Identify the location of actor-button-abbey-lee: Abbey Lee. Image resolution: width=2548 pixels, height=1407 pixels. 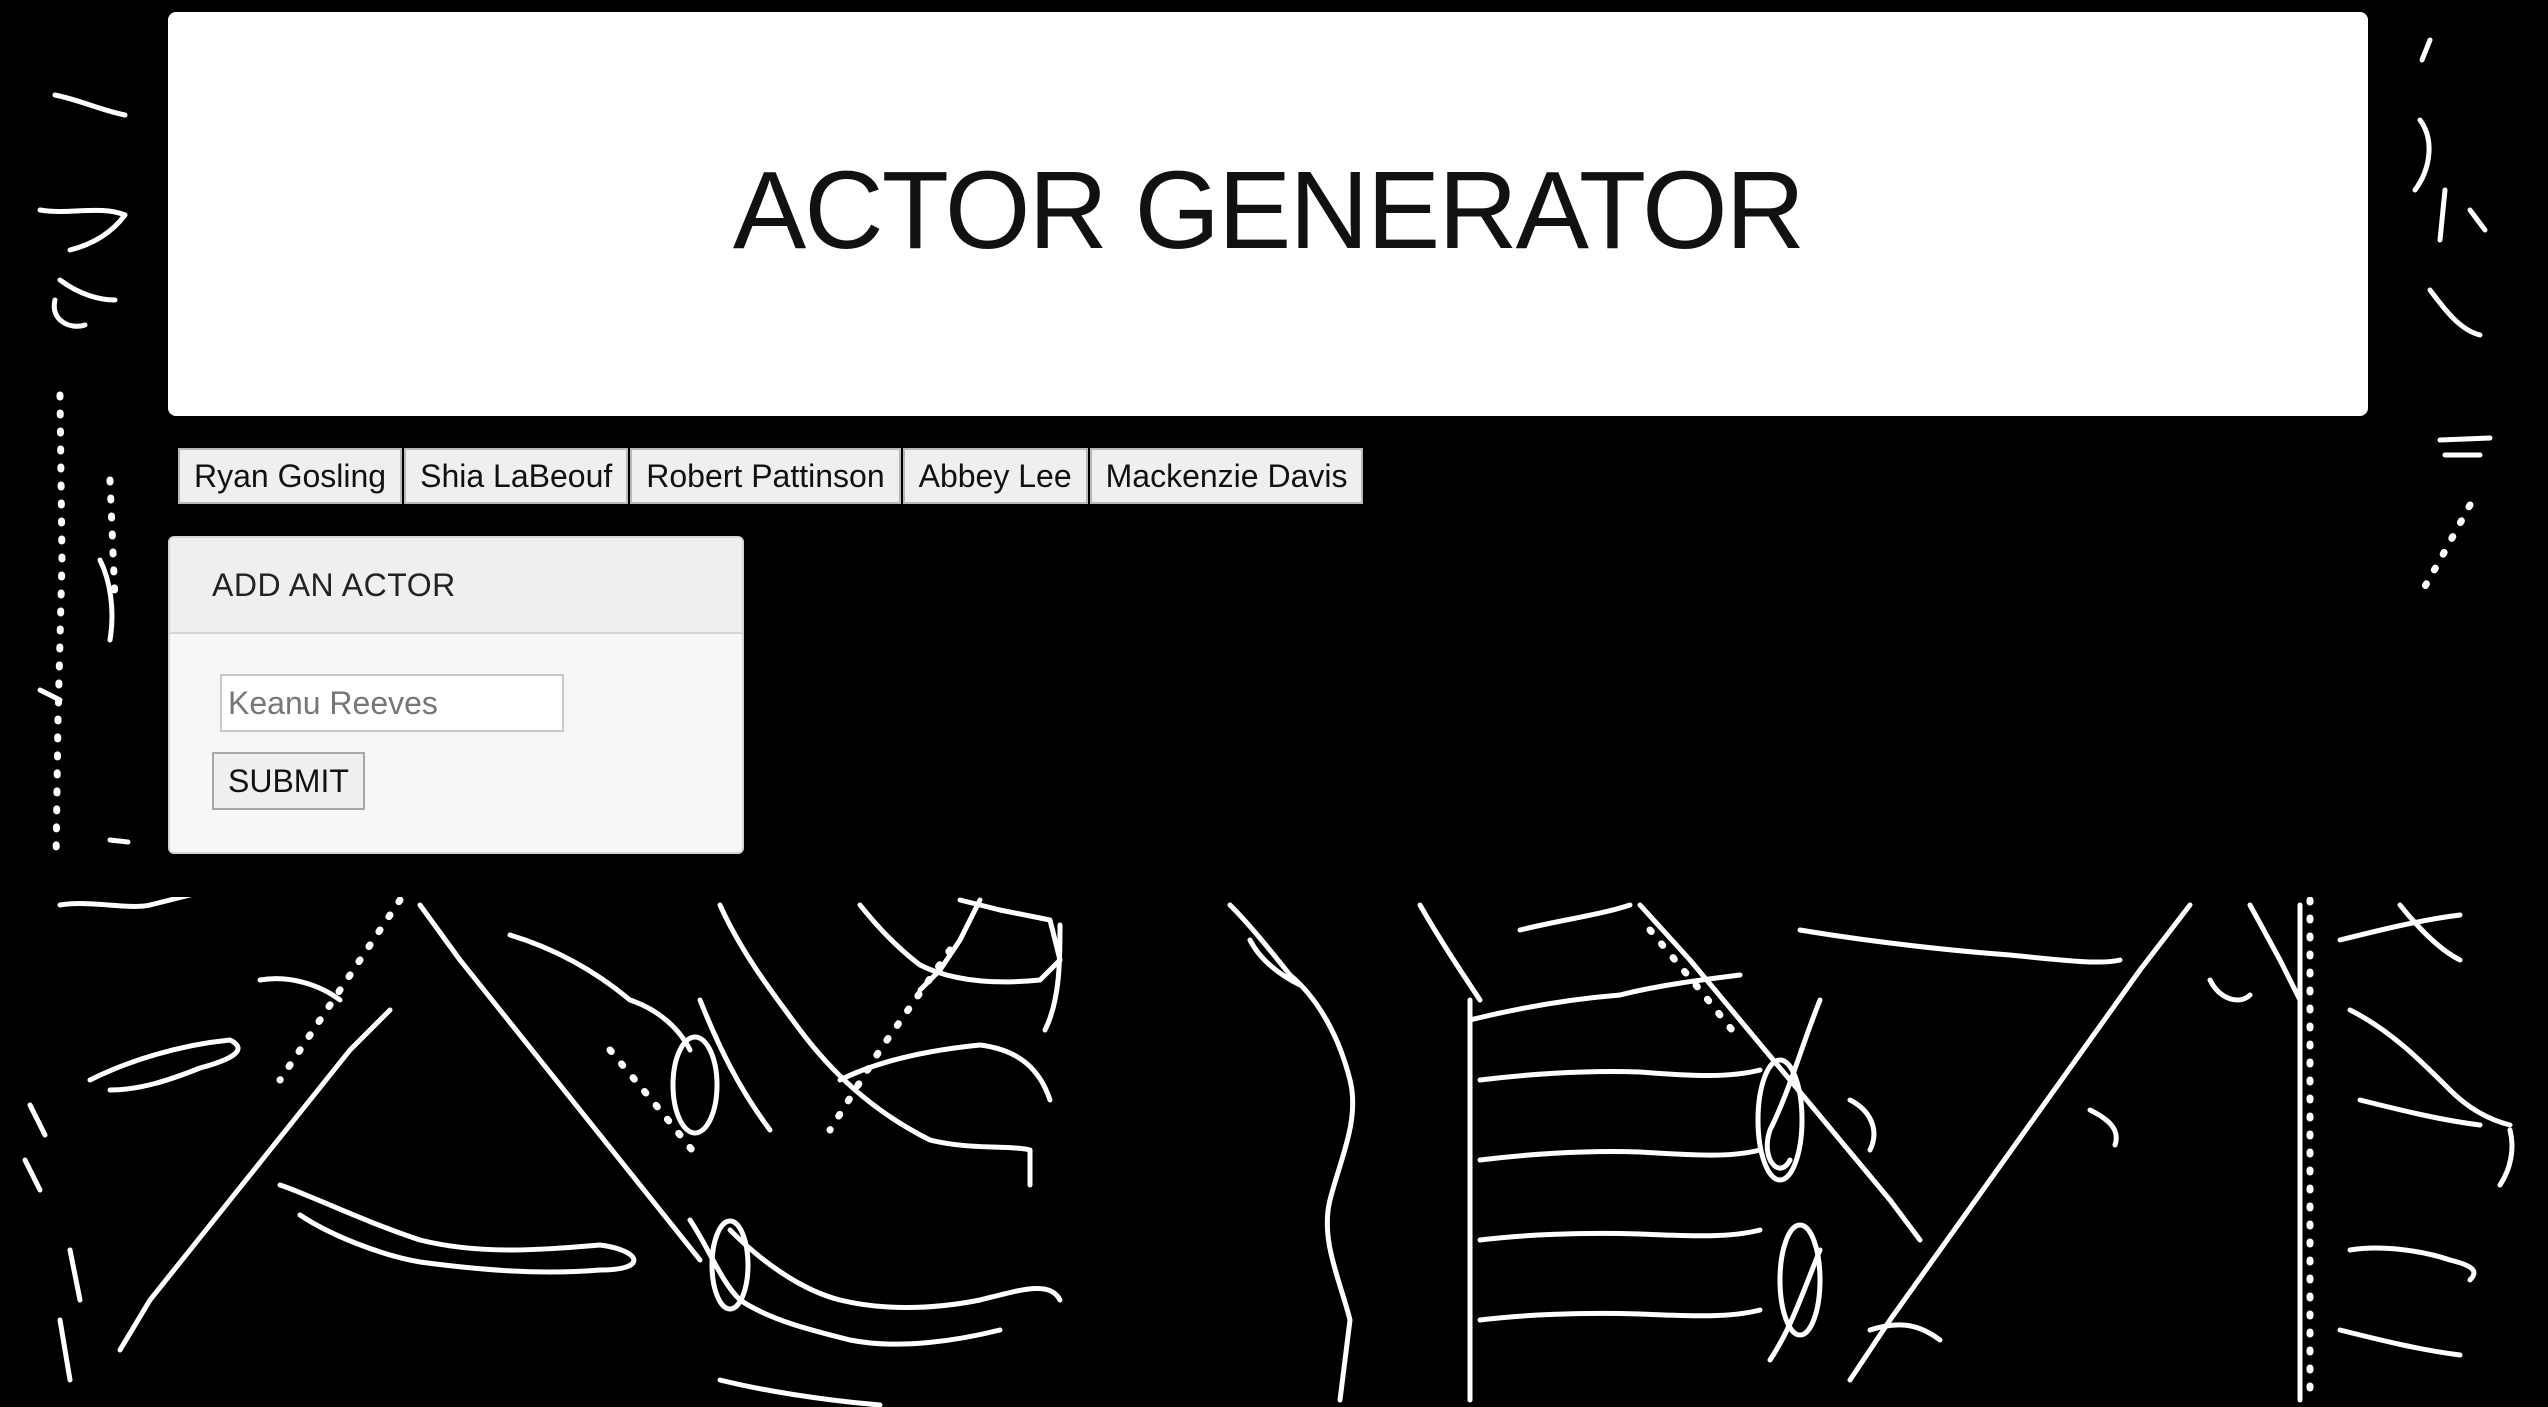
(995, 476).